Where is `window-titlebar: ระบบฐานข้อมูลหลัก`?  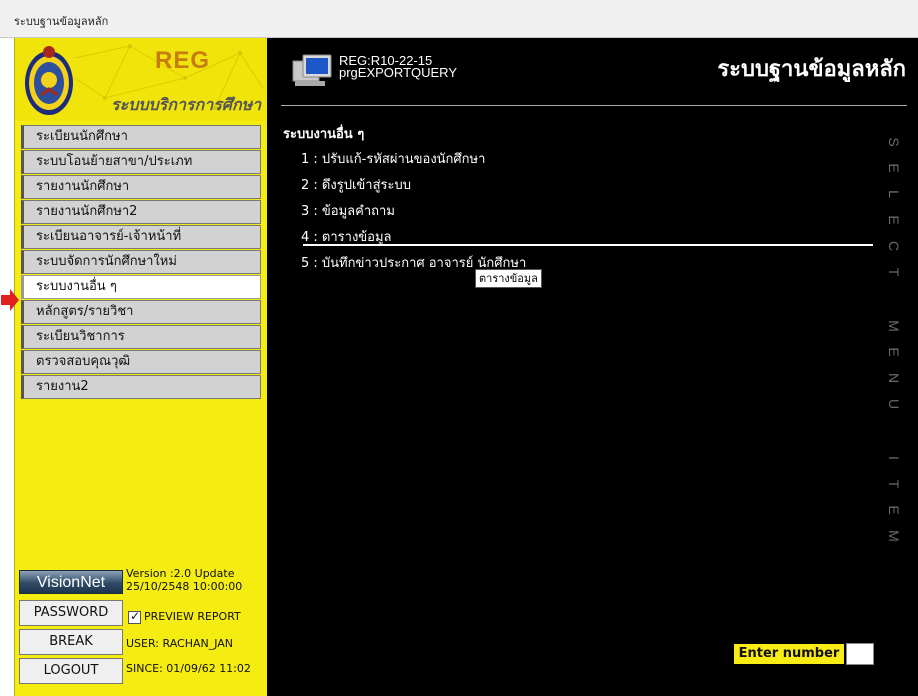 window-titlebar: ระบบฐานข้อมูลหลัก is located at coordinates (459, 19).